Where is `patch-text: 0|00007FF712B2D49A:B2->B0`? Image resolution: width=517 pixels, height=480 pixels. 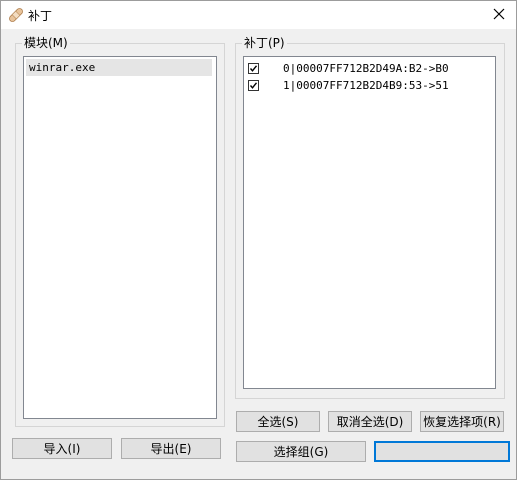 patch-text: 0|00007FF712B2D49A:B2->B0 is located at coordinates (366, 68).